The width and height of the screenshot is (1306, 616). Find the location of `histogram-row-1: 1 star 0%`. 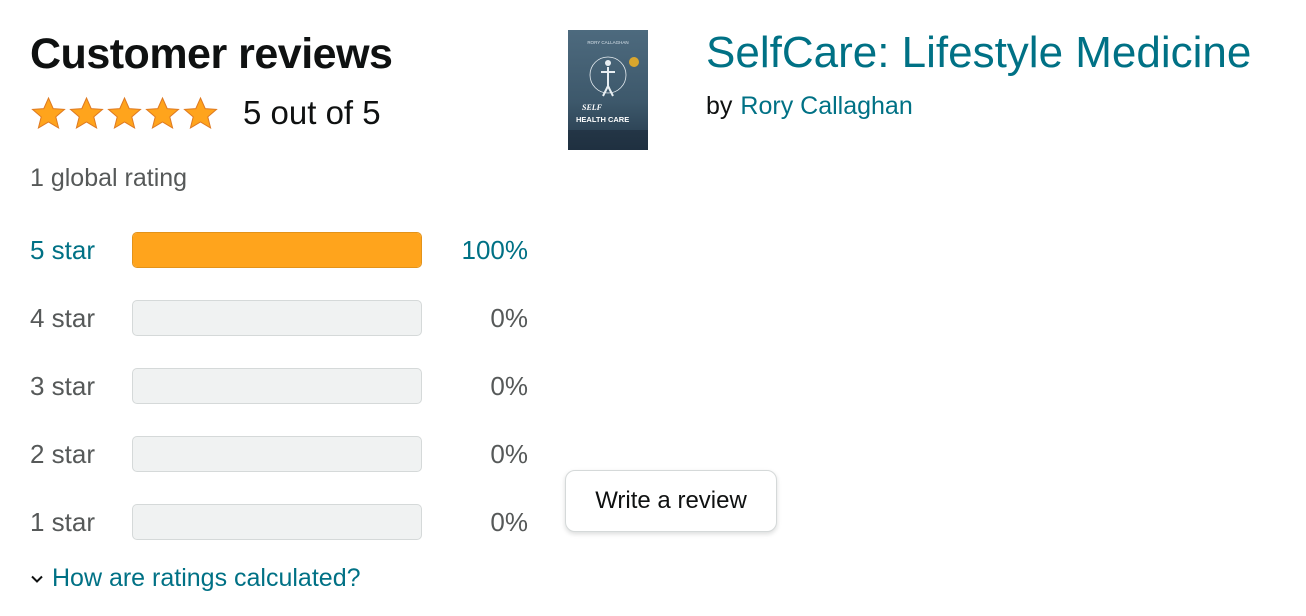

histogram-row-1: 1 star 0% is located at coordinates (290, 522).